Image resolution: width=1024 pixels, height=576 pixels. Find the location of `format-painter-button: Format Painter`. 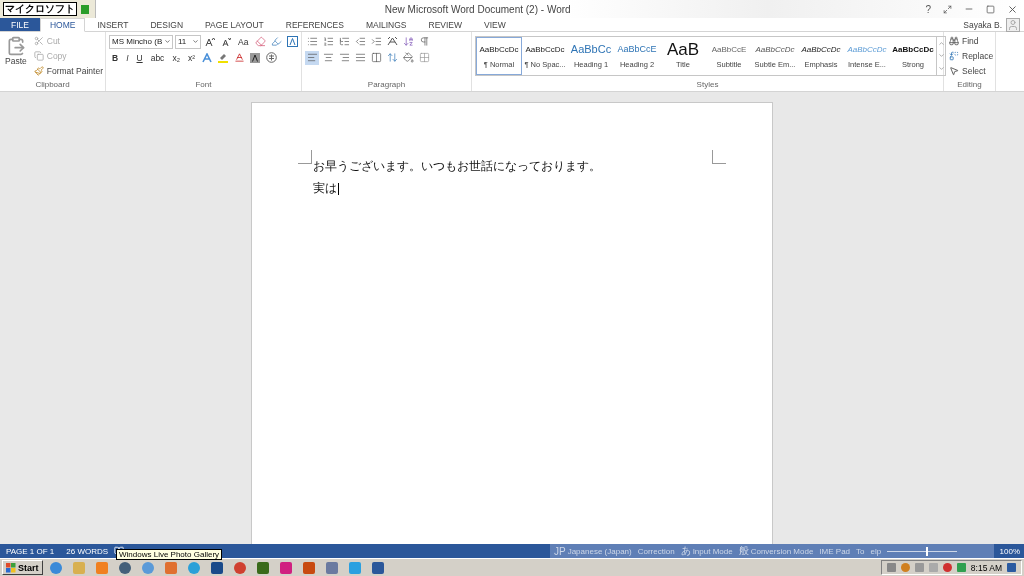

format-painter-button: Format Painter is located at coordinates (68, 71).